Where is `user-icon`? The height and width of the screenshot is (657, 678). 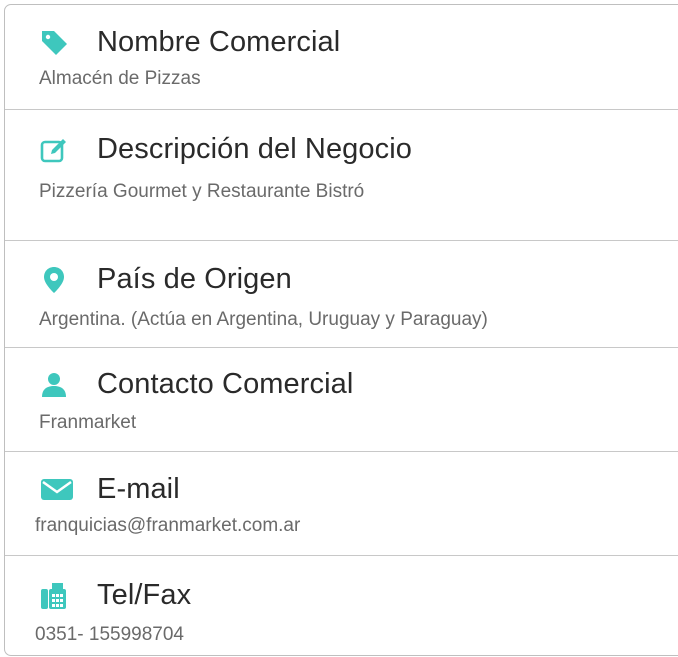
user-icon is located at coordinates (54, 385).